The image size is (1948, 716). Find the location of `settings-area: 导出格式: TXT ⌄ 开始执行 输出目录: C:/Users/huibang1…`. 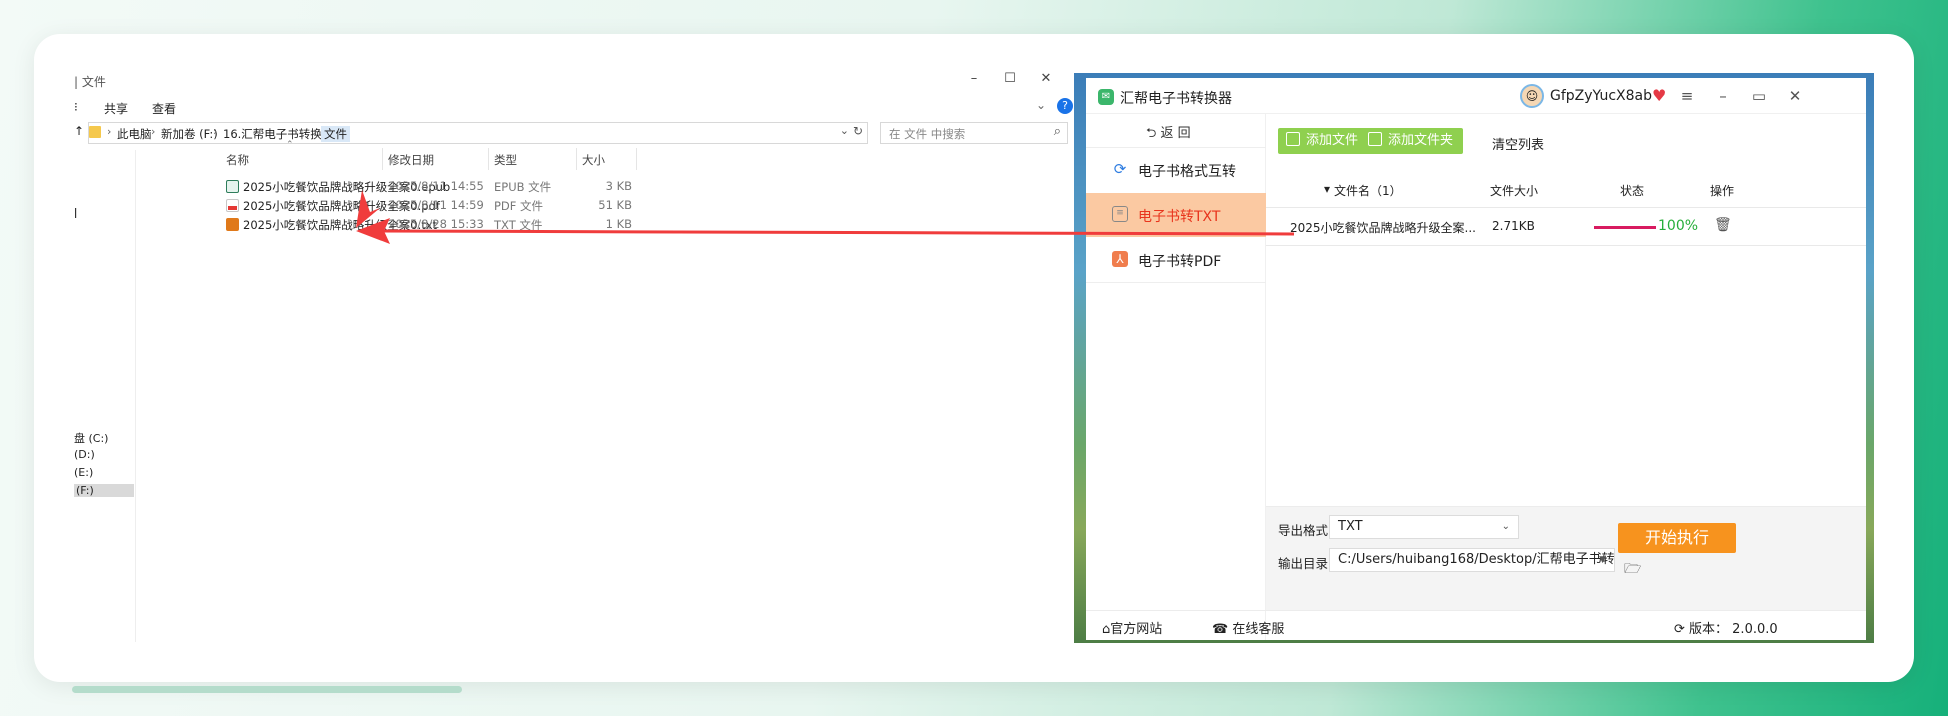

settings-area: 导出格式: TXT ⌄ 开始执行 输出目录: C:/Users/huibang1… is located at coordinates (1566, 558).